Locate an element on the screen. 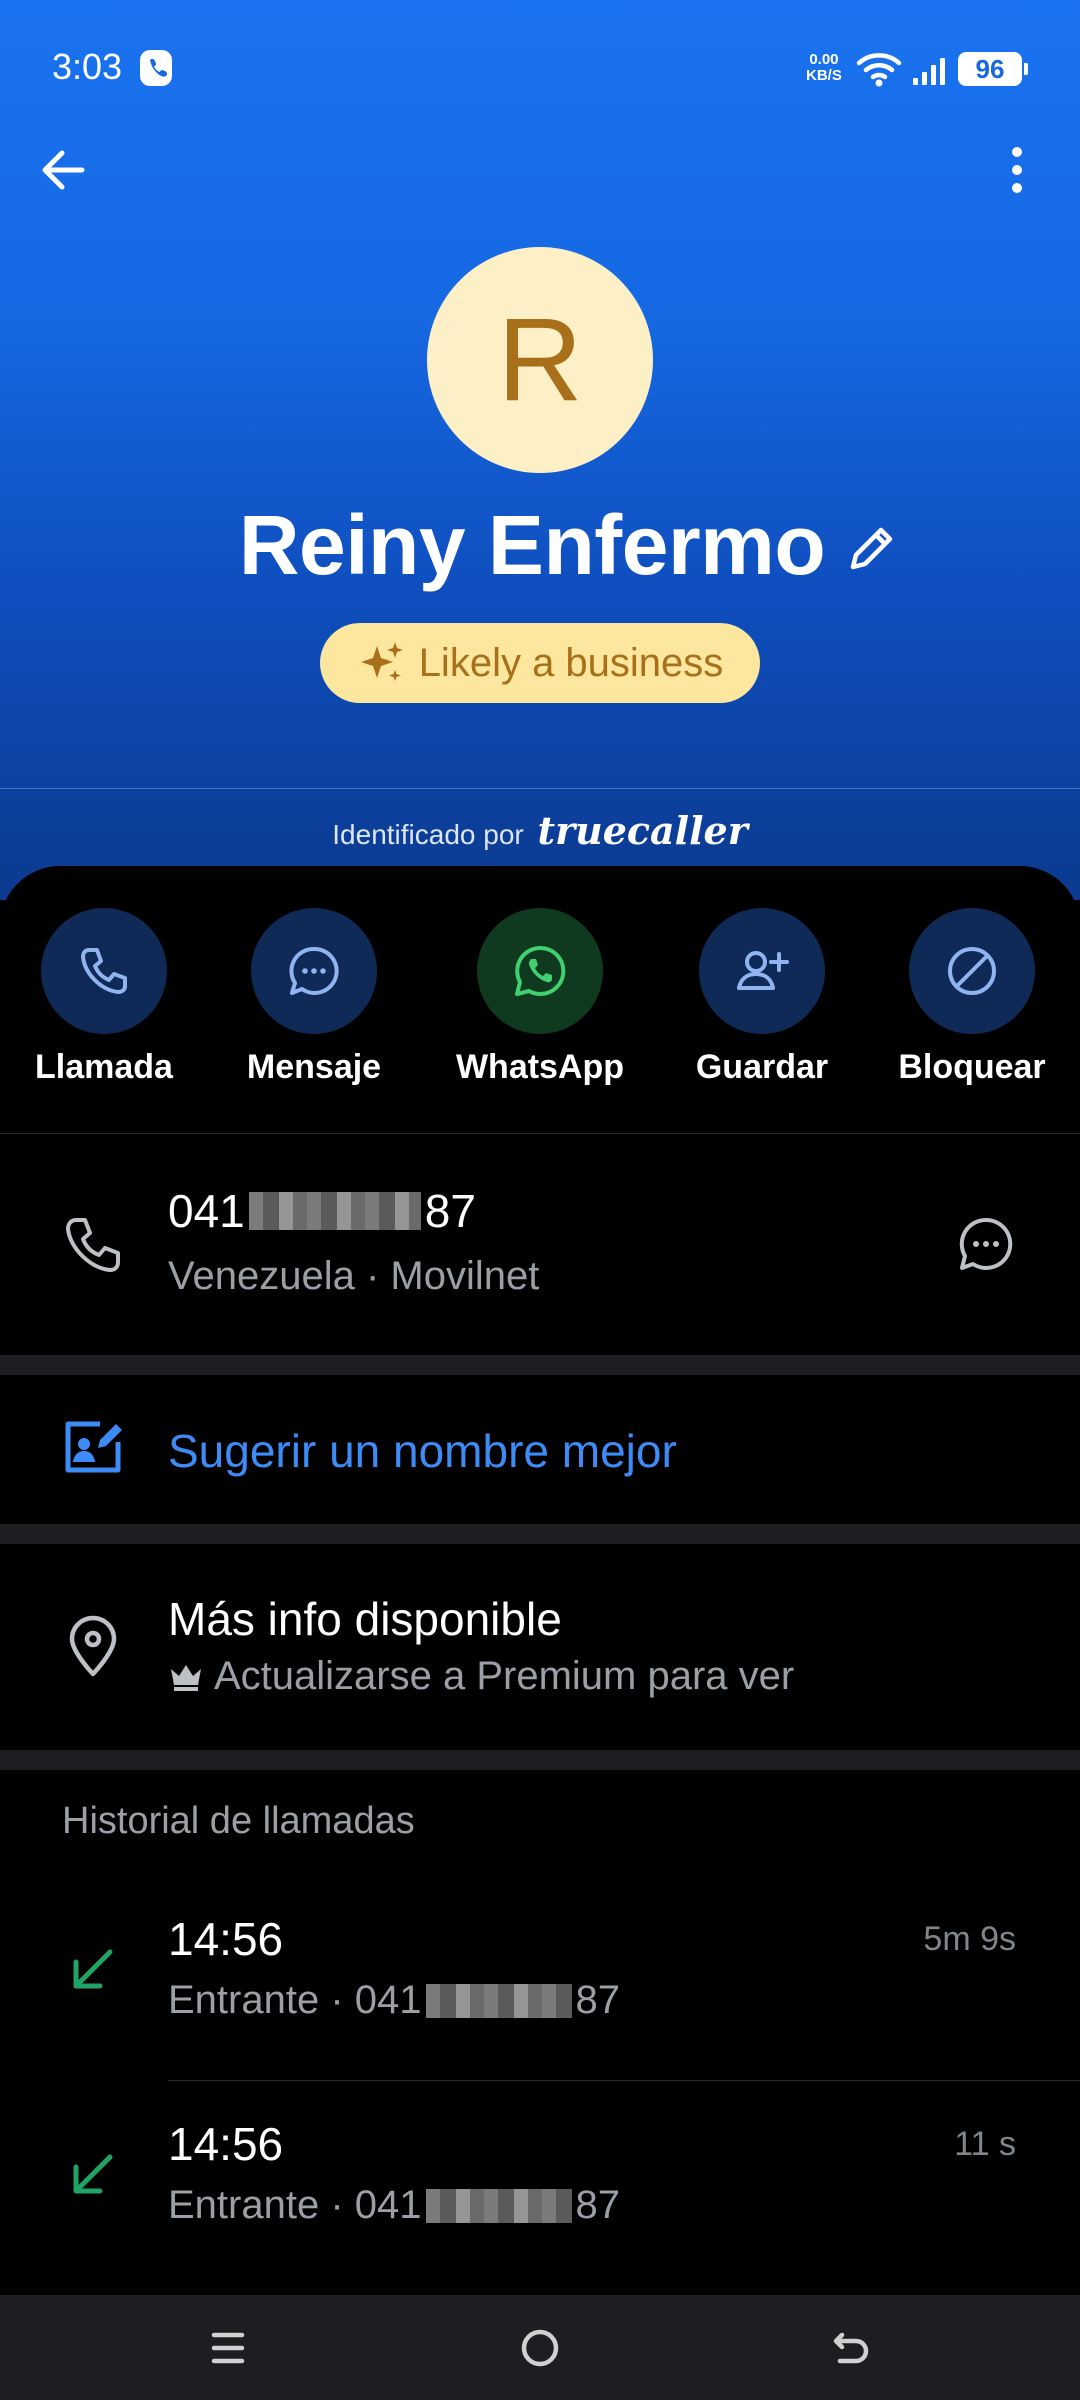 The image size is (1080, 2400). network-speed-unit: KB/S is located at coordinates (824, 75).